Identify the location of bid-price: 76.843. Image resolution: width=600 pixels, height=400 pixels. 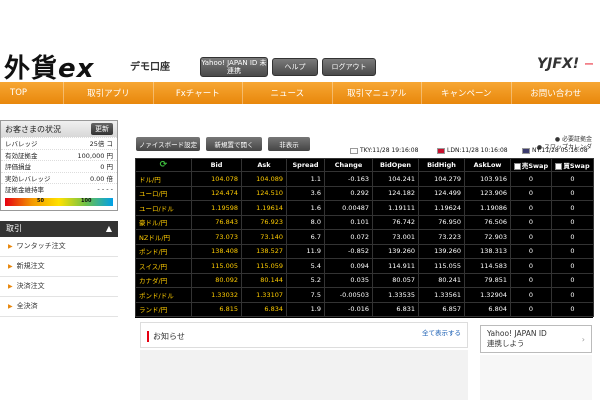
(216, 222).